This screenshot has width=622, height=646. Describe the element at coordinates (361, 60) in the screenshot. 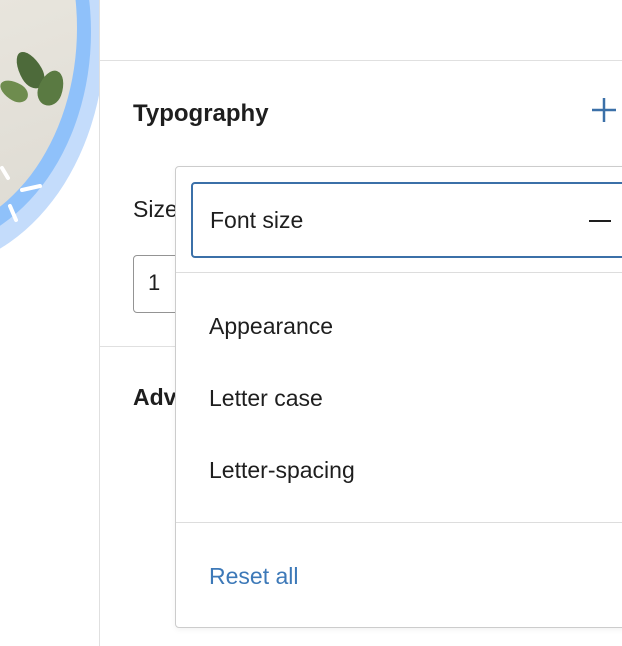

I see `section-divider` at that location.